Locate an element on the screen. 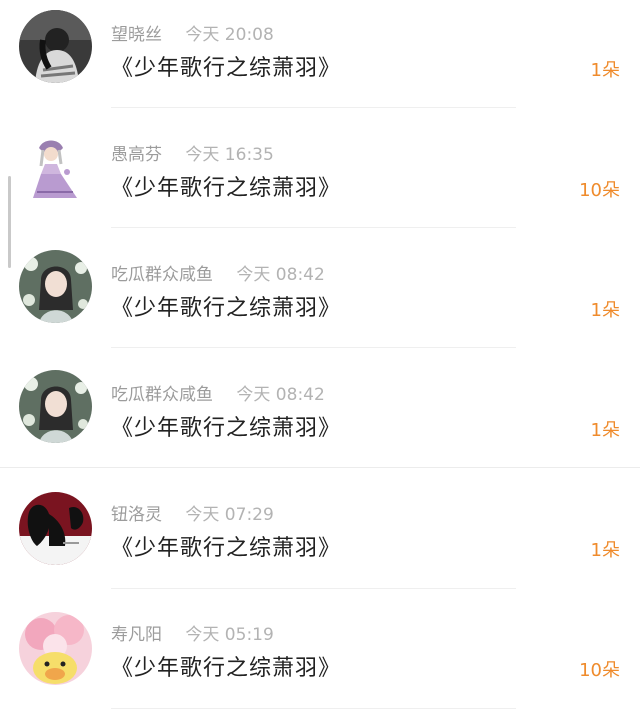 This screenshot has height=725, width=640. user-name: 钮洛灵 is located at coordinates (136, 515).